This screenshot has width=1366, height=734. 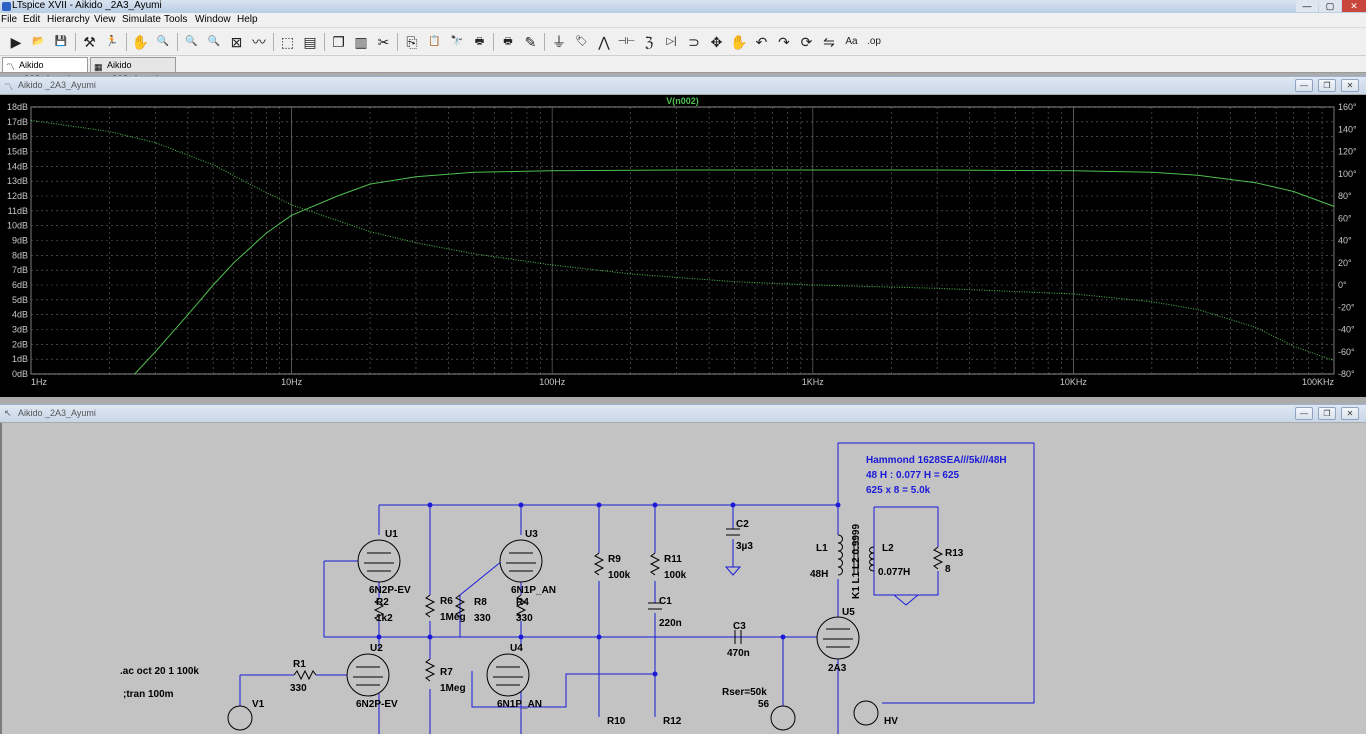 I want to click on schematic-restore-button: ❐, so click(x=1327, y=413).